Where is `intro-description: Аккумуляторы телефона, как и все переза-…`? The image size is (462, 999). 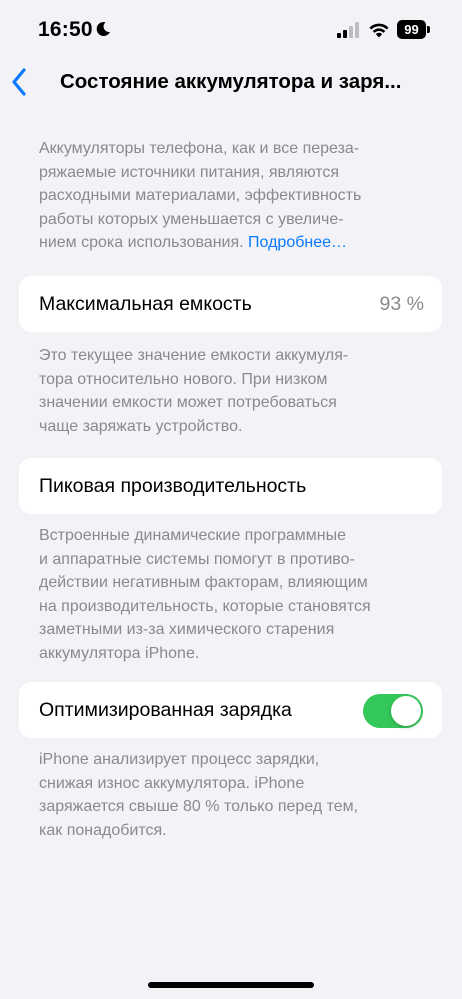
intro-description: Аккумуляторы телефона, как и все переза-… is located at coordinates (200, 195).